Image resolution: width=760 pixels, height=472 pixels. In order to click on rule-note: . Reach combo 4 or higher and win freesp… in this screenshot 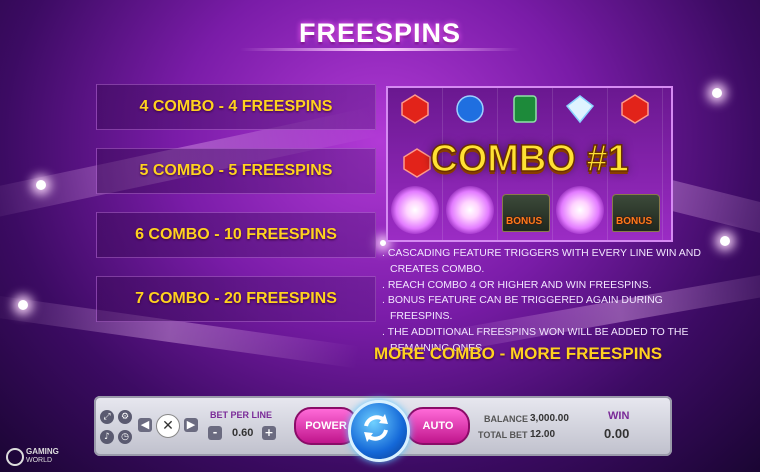, I will do `click(517, 284)`.